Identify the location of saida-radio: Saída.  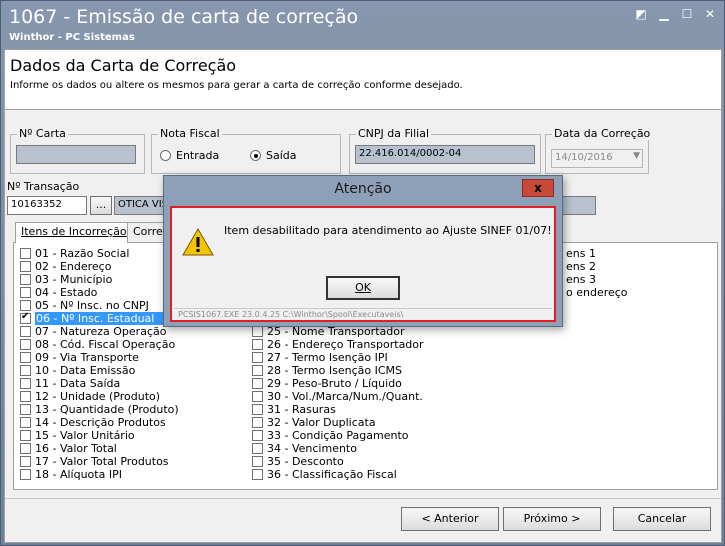
(273, 155).